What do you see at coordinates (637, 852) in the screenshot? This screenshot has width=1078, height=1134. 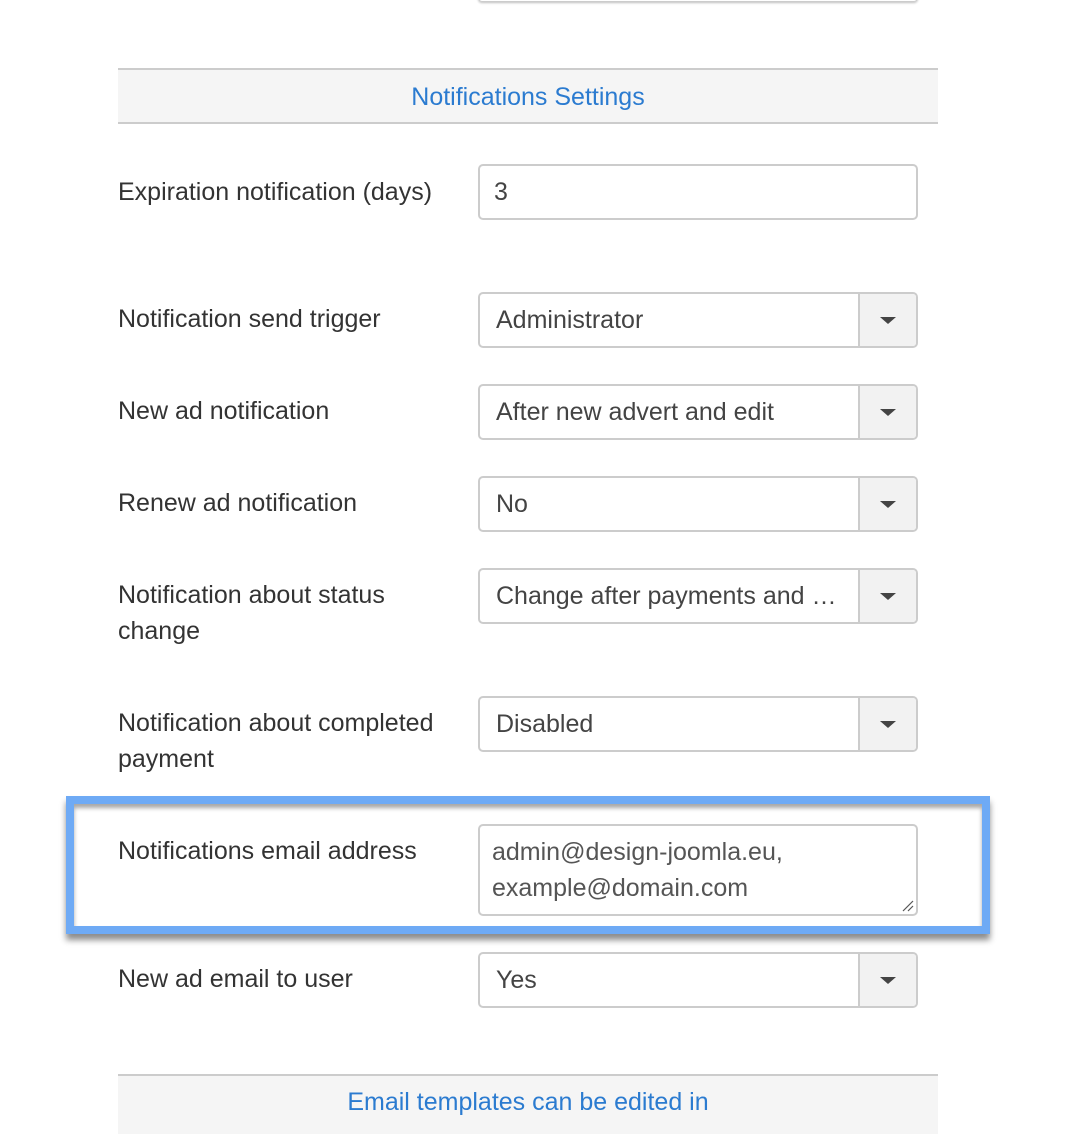 I see `email-line-1: admin@design-joomla.eu,` at bounding box center [637, 852].